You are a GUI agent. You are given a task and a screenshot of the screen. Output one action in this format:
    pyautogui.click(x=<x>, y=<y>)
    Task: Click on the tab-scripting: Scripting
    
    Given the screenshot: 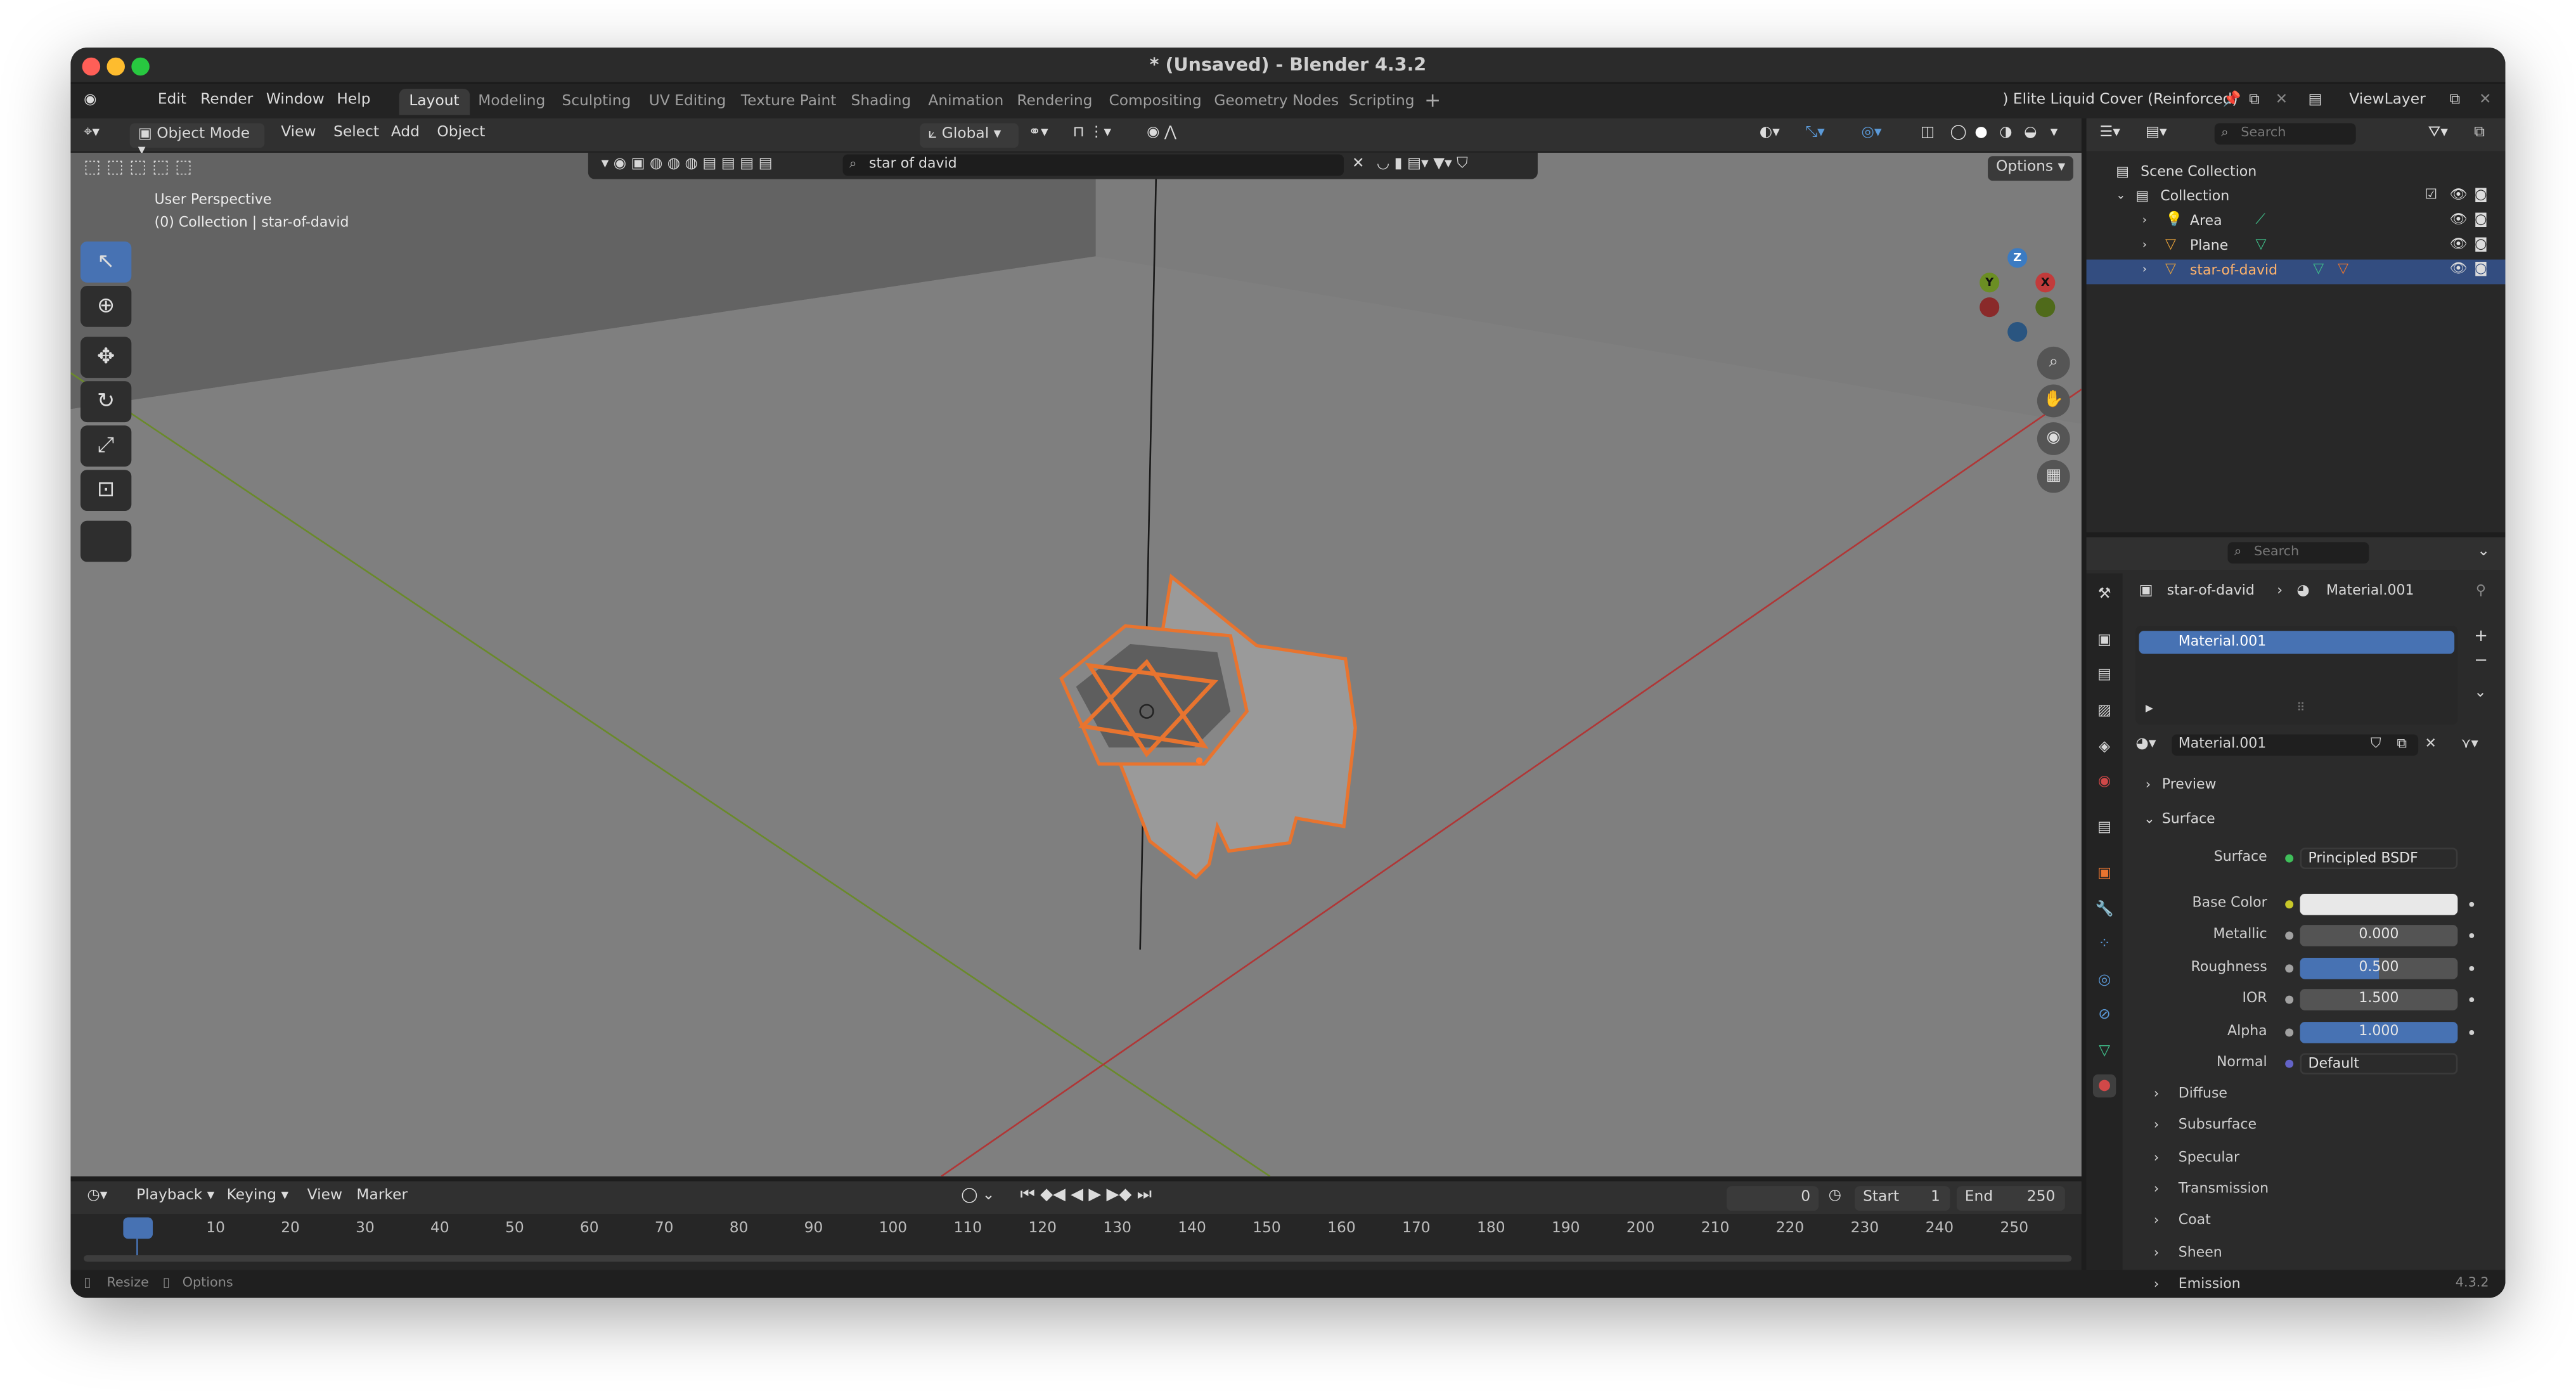 What is the action you would take?
    pyautogui.click(x=1382, y=102)
    